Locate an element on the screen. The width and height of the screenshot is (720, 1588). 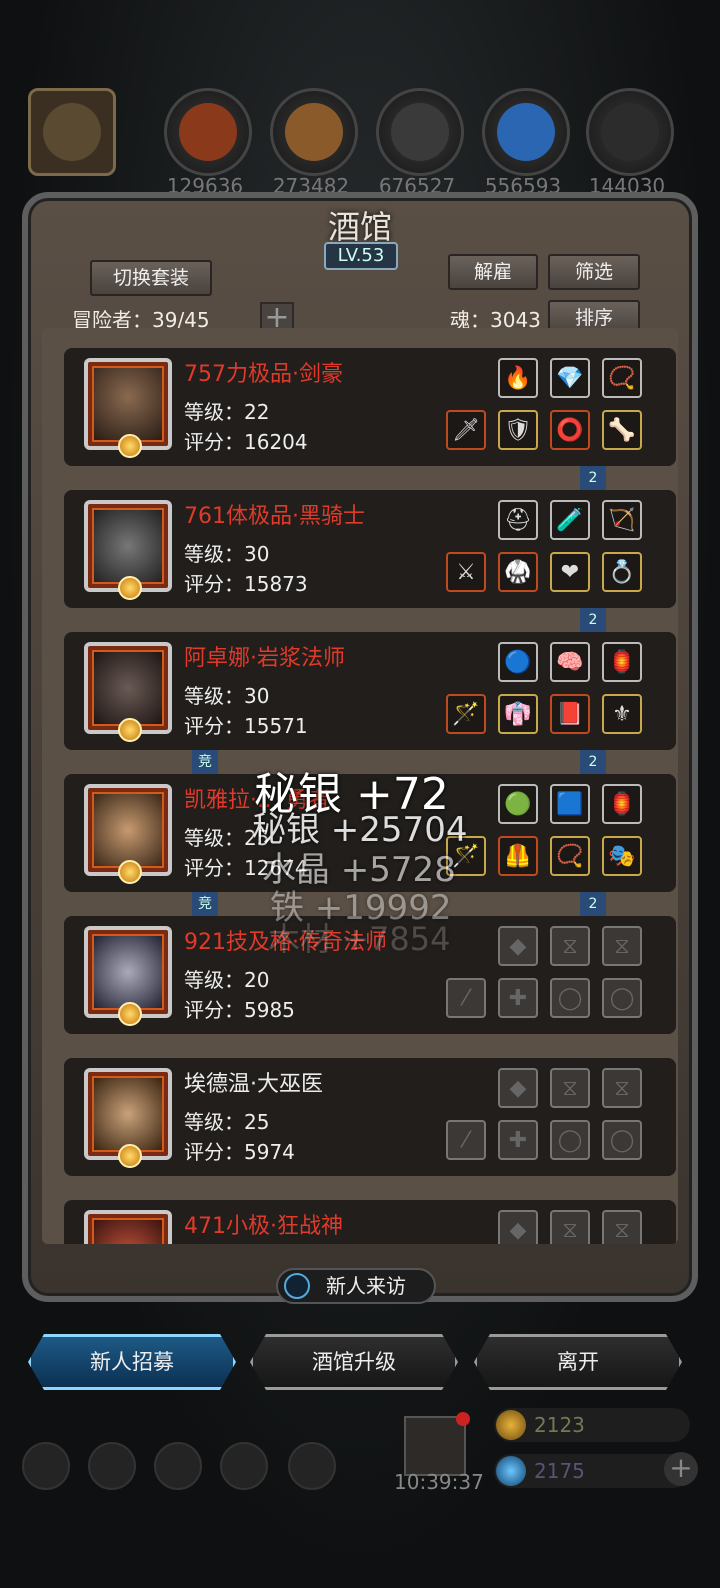
leave-button: 离开 is located at coordinates (578, 1362).